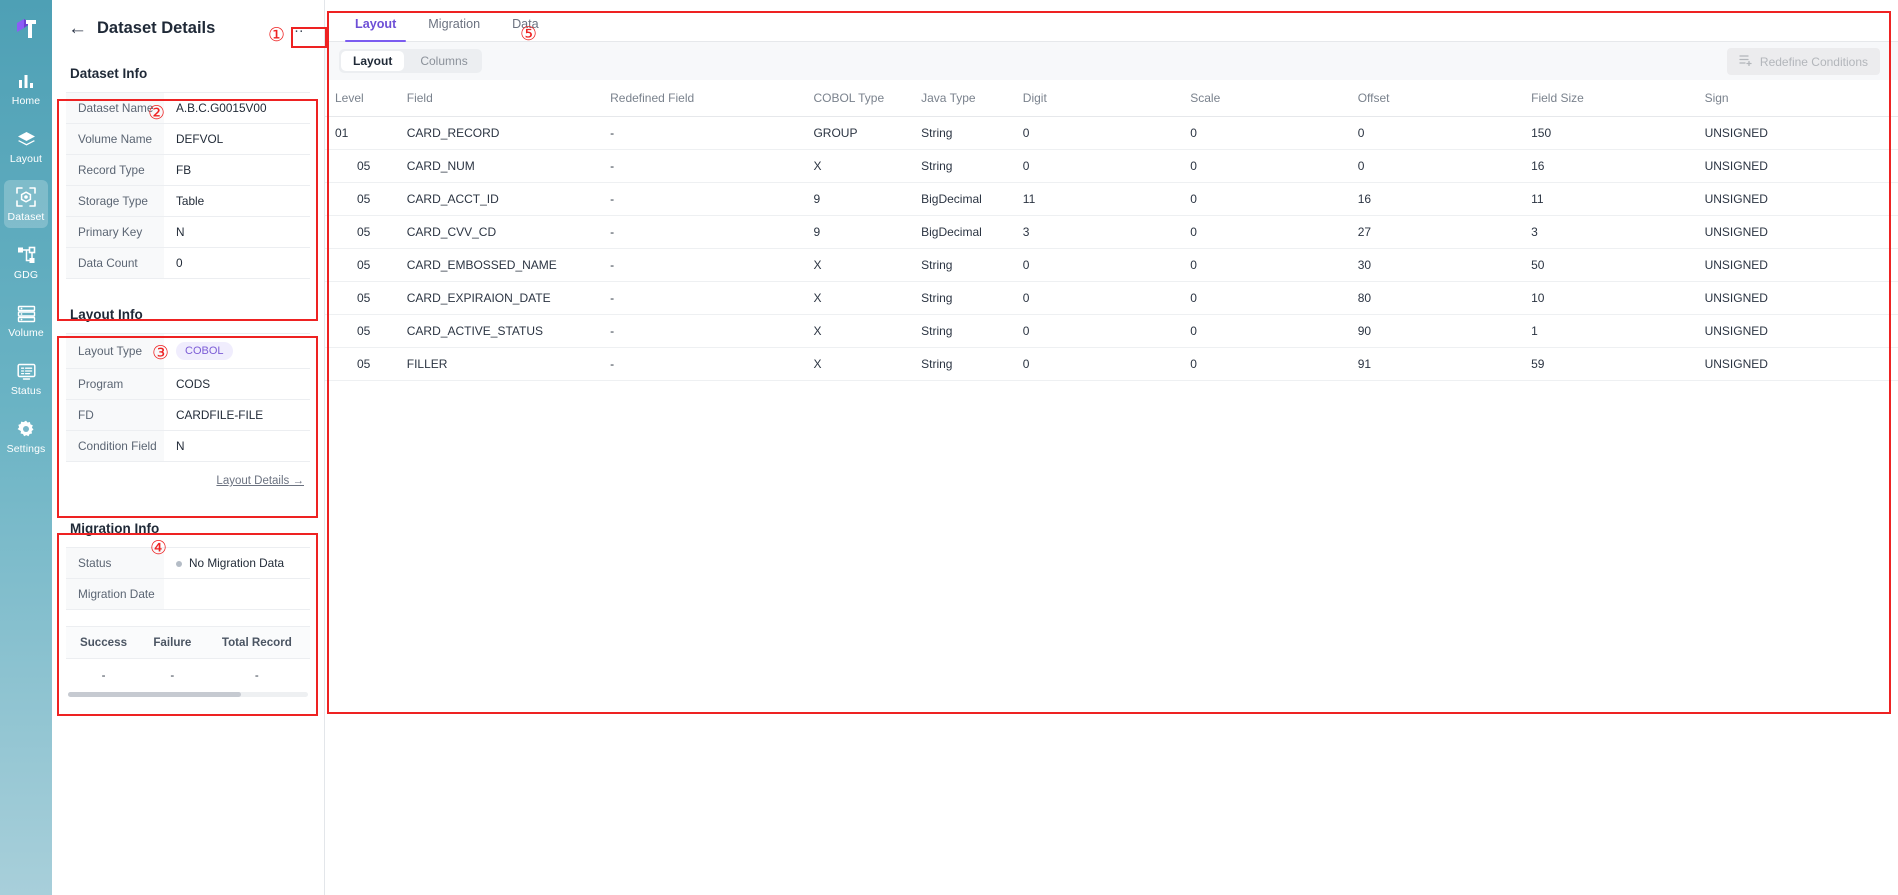 Image resolution: width=1898 pixels, height=895 pixels. Describe the element at coordinates (180, 232) in the screenshot. I see `row-value: N` at that location.